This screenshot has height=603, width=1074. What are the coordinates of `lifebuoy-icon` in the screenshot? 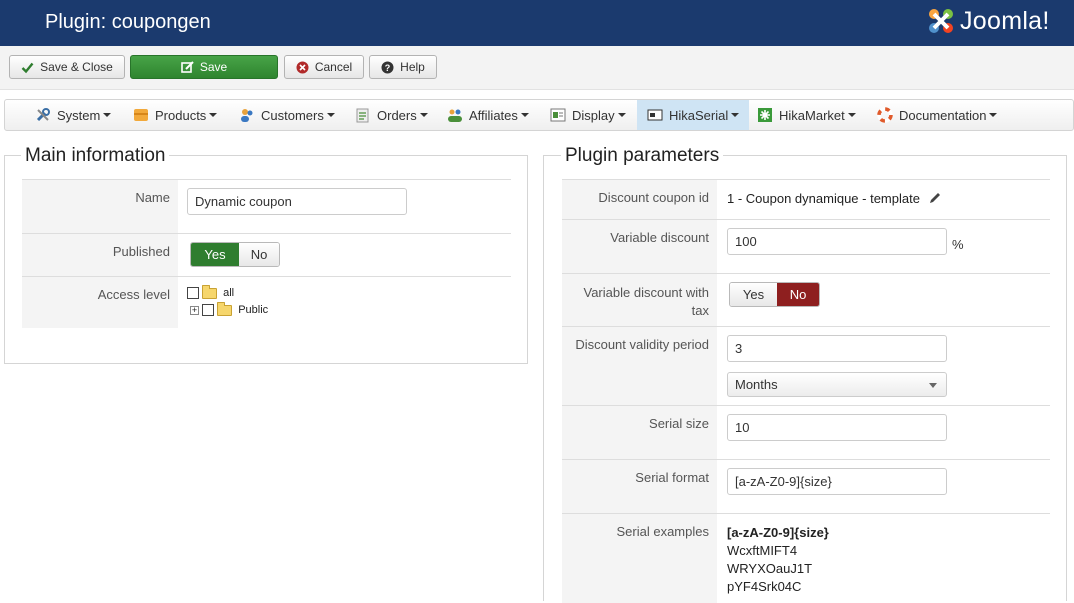 It's located at (885, 115).